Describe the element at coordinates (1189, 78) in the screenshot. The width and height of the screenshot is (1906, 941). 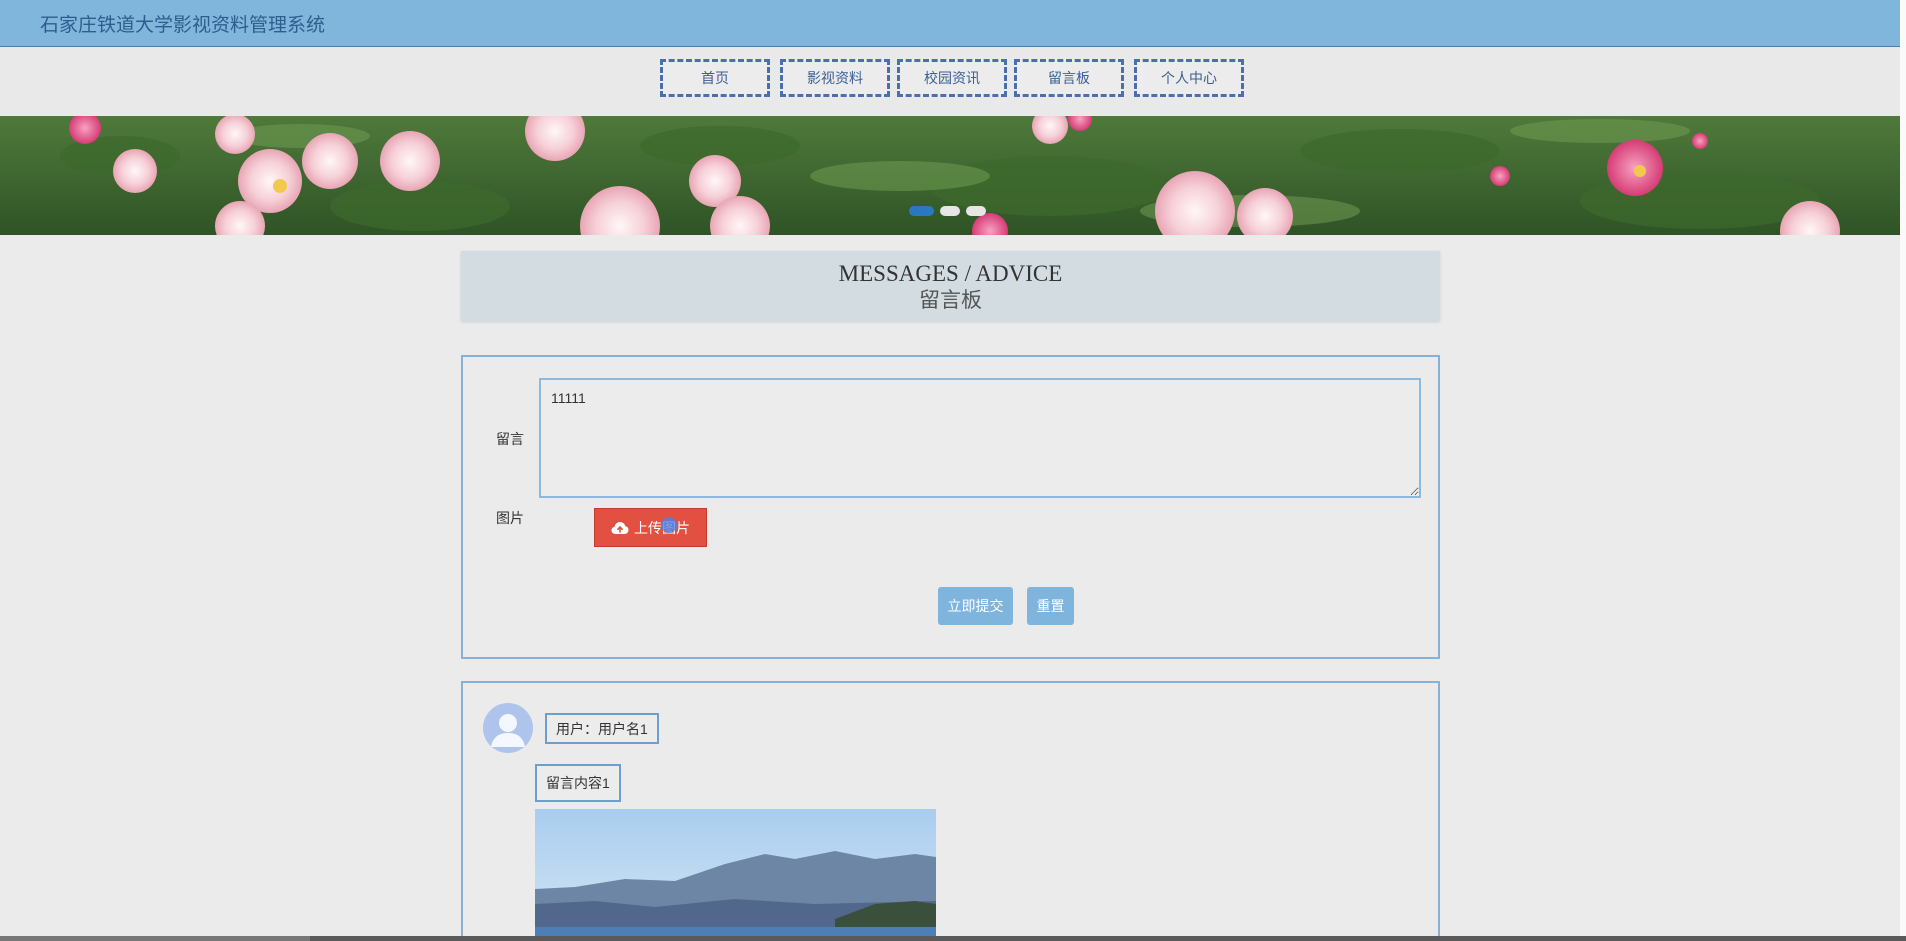
I see `nav-item-user-center: 个人中心` at that location.